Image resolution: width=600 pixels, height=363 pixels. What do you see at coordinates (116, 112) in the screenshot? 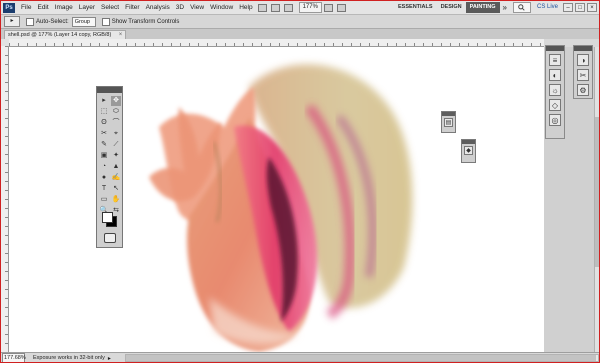
I see `lasso-tool-icon: ⬭` at bounding box center [116, 112].